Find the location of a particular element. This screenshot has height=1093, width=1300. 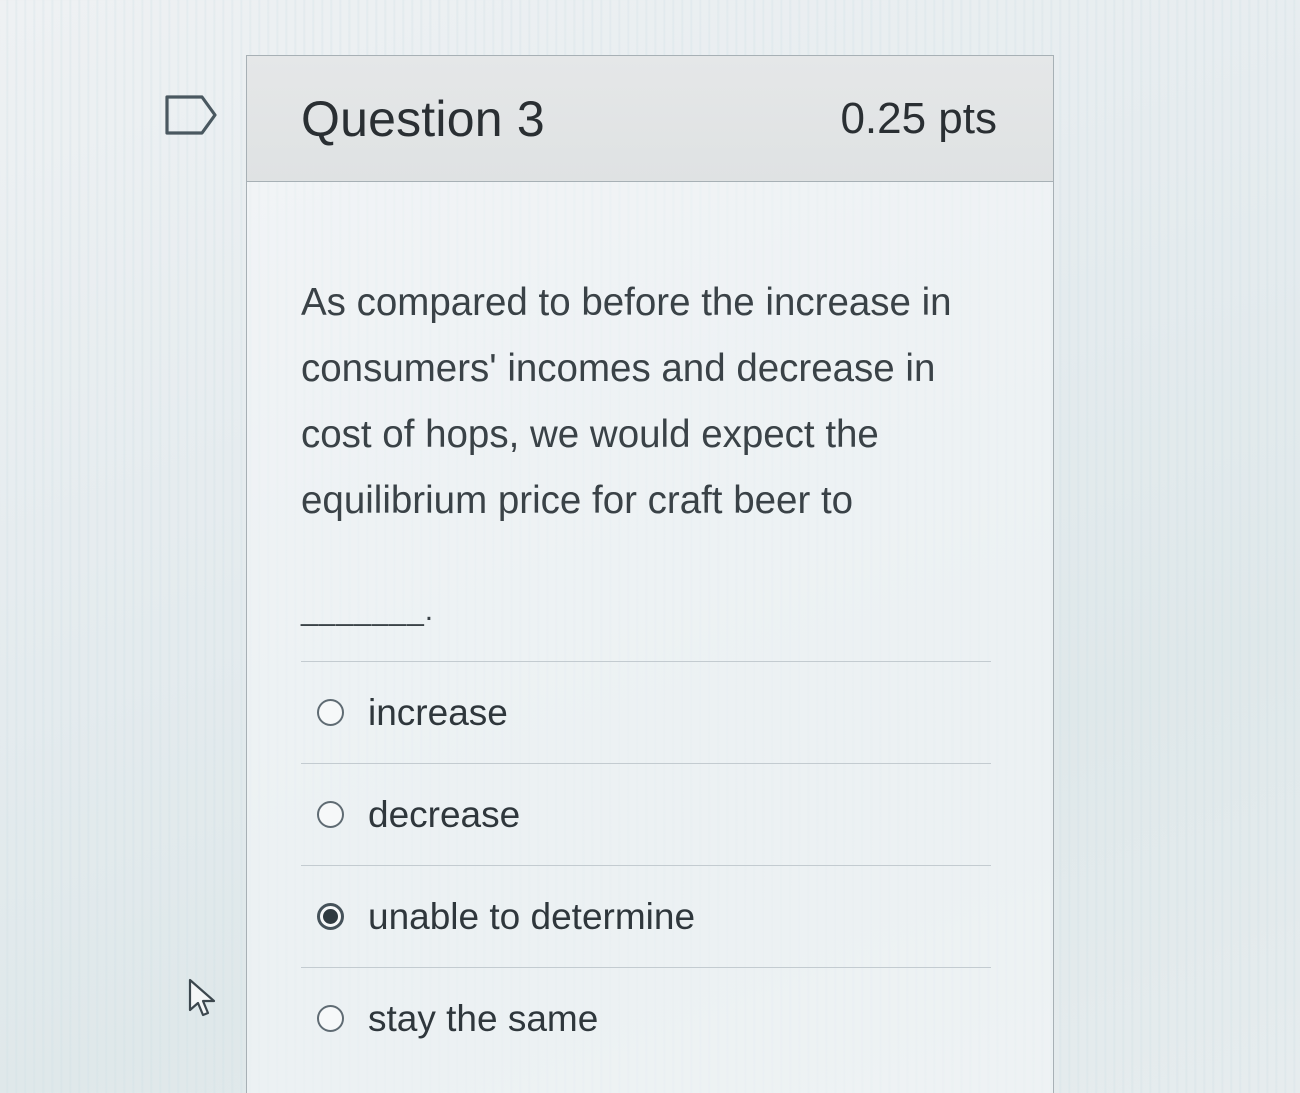

answer-option-unable-to-determine: unable to determine is located at coordinates (646, 916).